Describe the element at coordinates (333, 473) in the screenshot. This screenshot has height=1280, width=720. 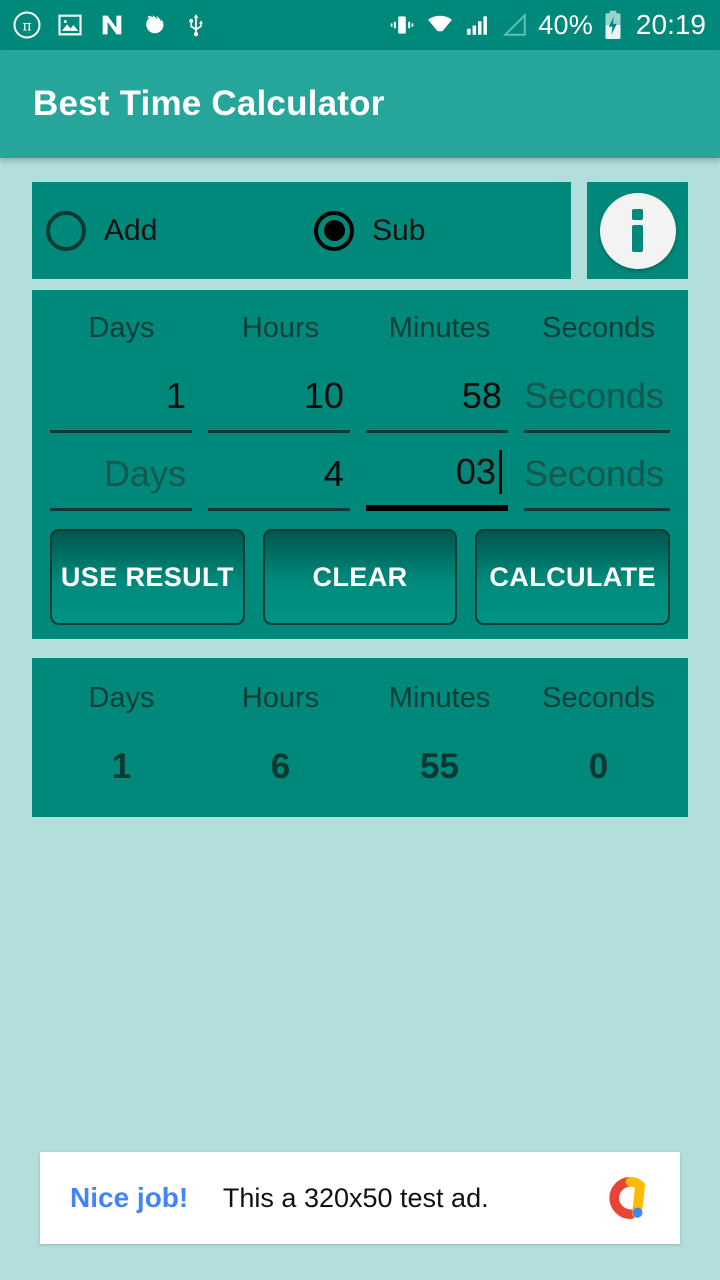
I see `field-row2-hours-value: 4` at that location.